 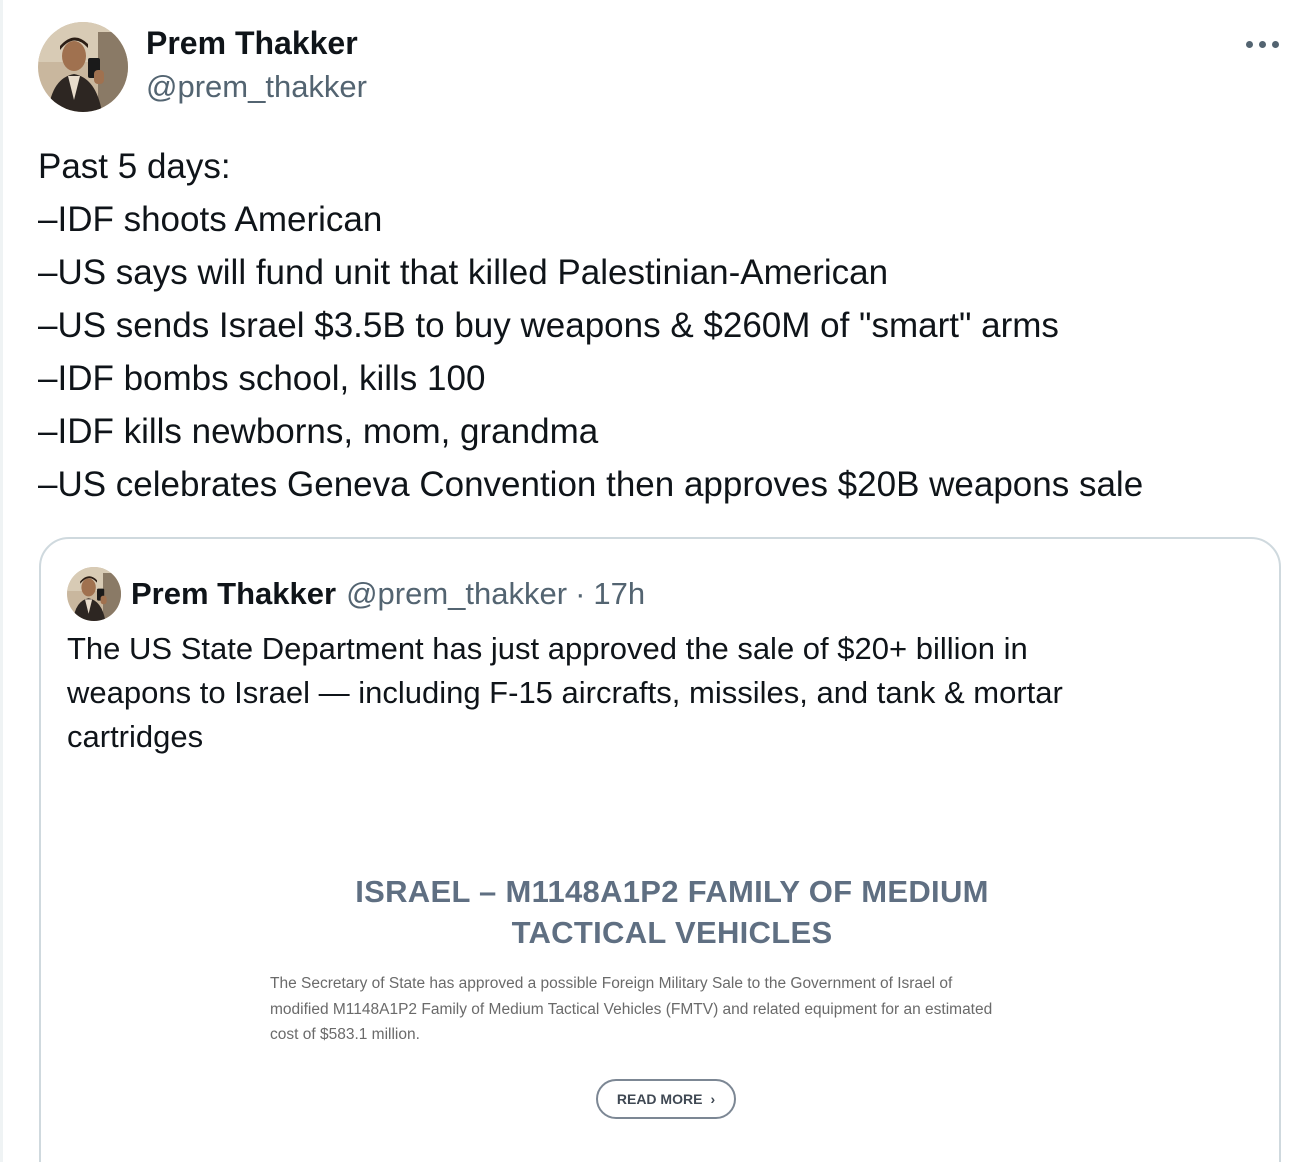 I want to click on quoted-author-name: Prem Thakker, so click(x=233, y=594).